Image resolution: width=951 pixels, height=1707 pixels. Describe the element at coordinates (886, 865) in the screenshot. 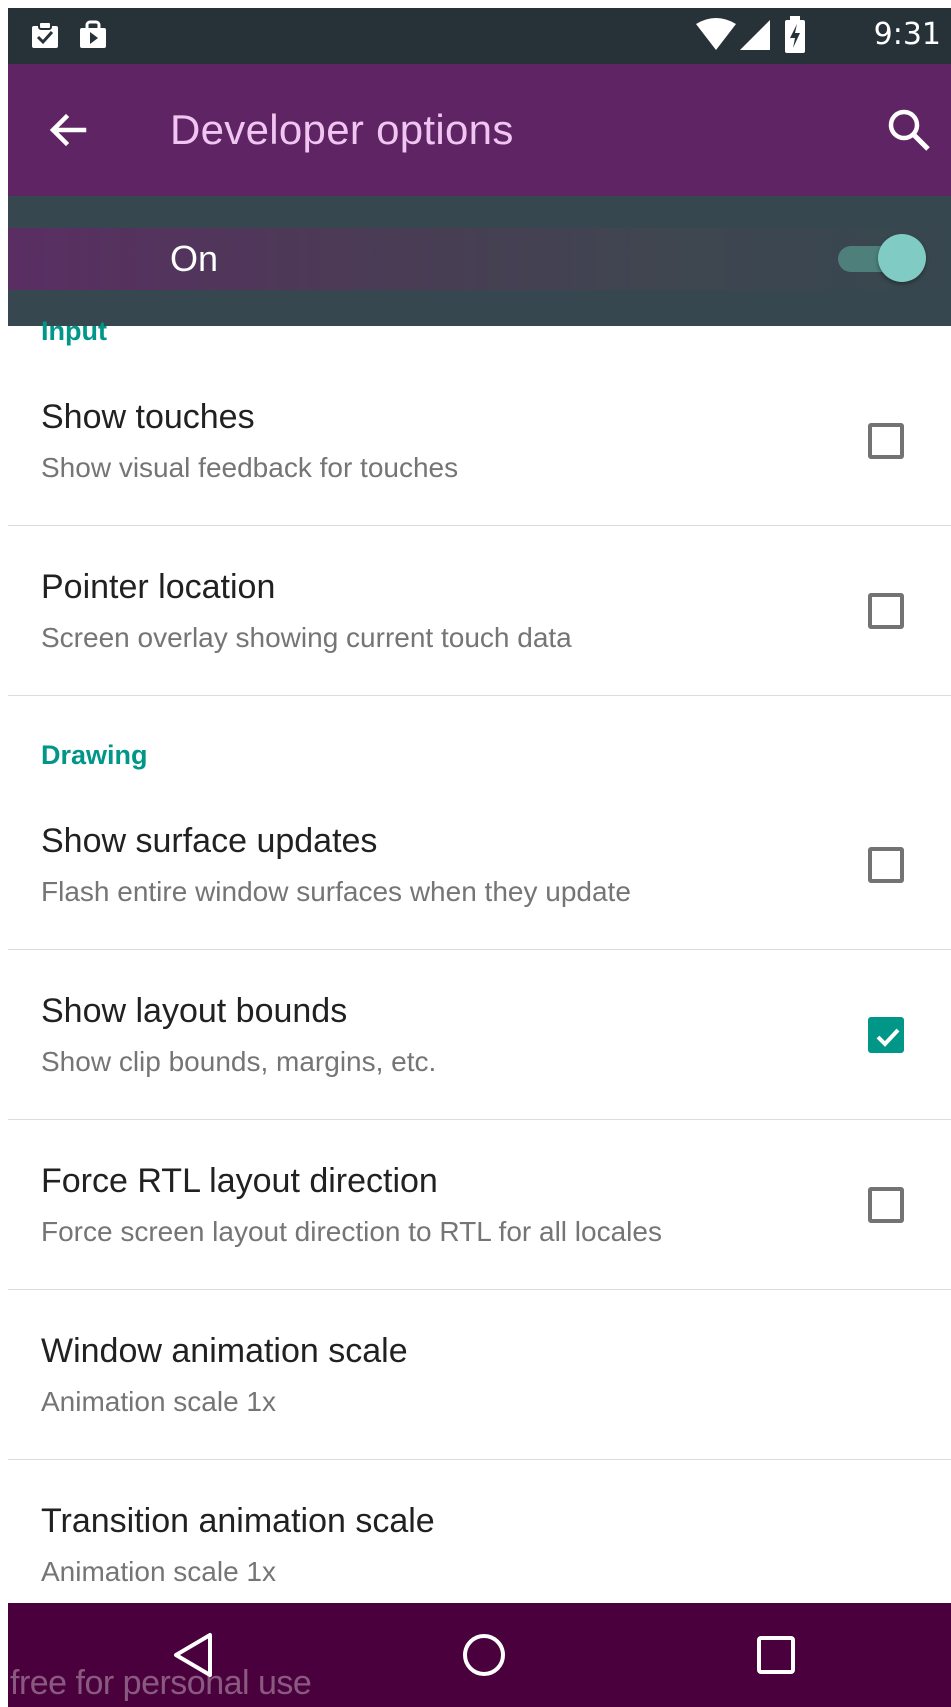

I see `show-surface-updates-checkbox` at that location.